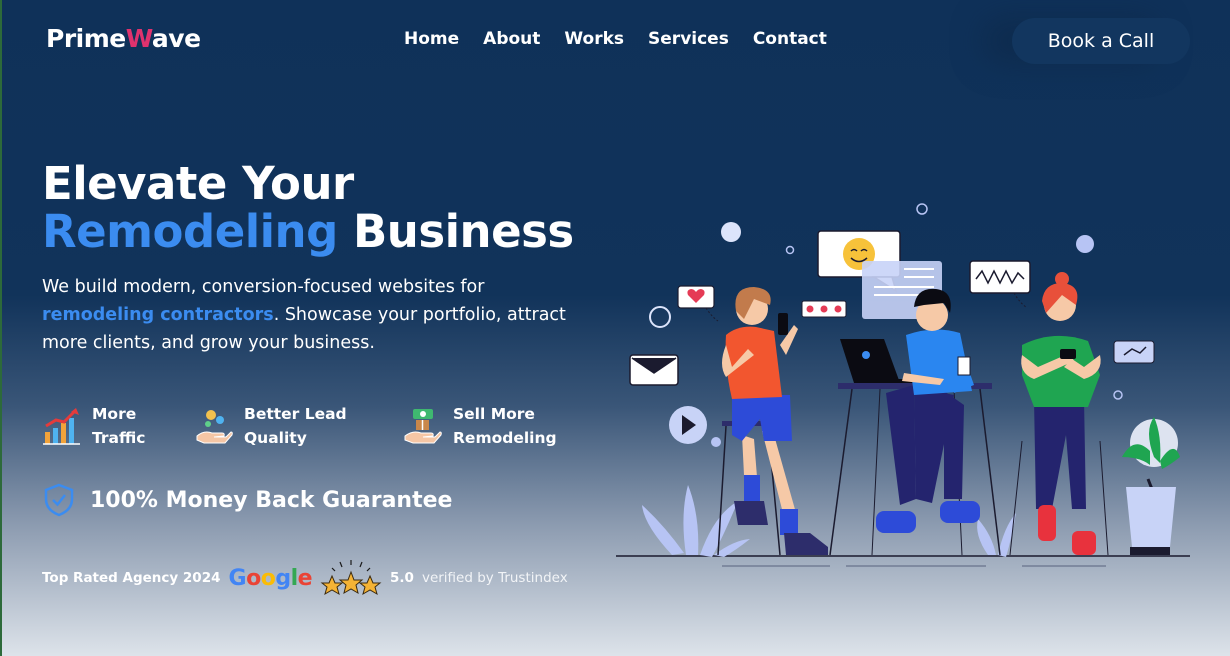  I want to click on feature-lead-quality: Better Lead Quality, so click(284, 426).